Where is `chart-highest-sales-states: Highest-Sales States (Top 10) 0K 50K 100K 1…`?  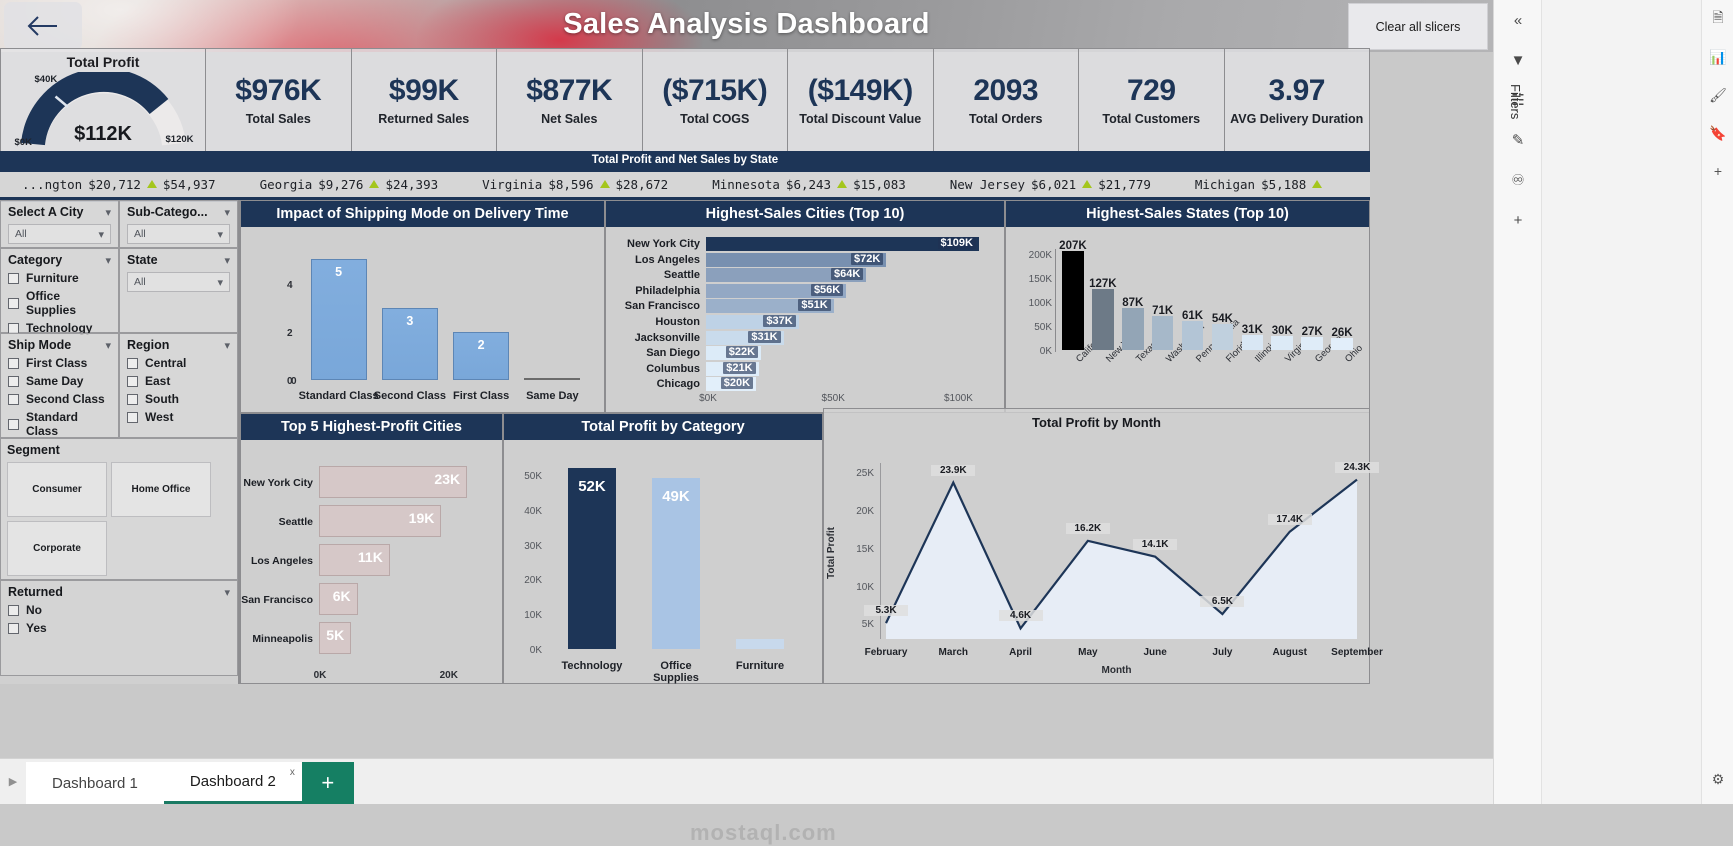 chart-highest-sales-states: Highest-Sales States (Top 10) 0K 50K 100K 1… is located at coordinates (1187, 306).